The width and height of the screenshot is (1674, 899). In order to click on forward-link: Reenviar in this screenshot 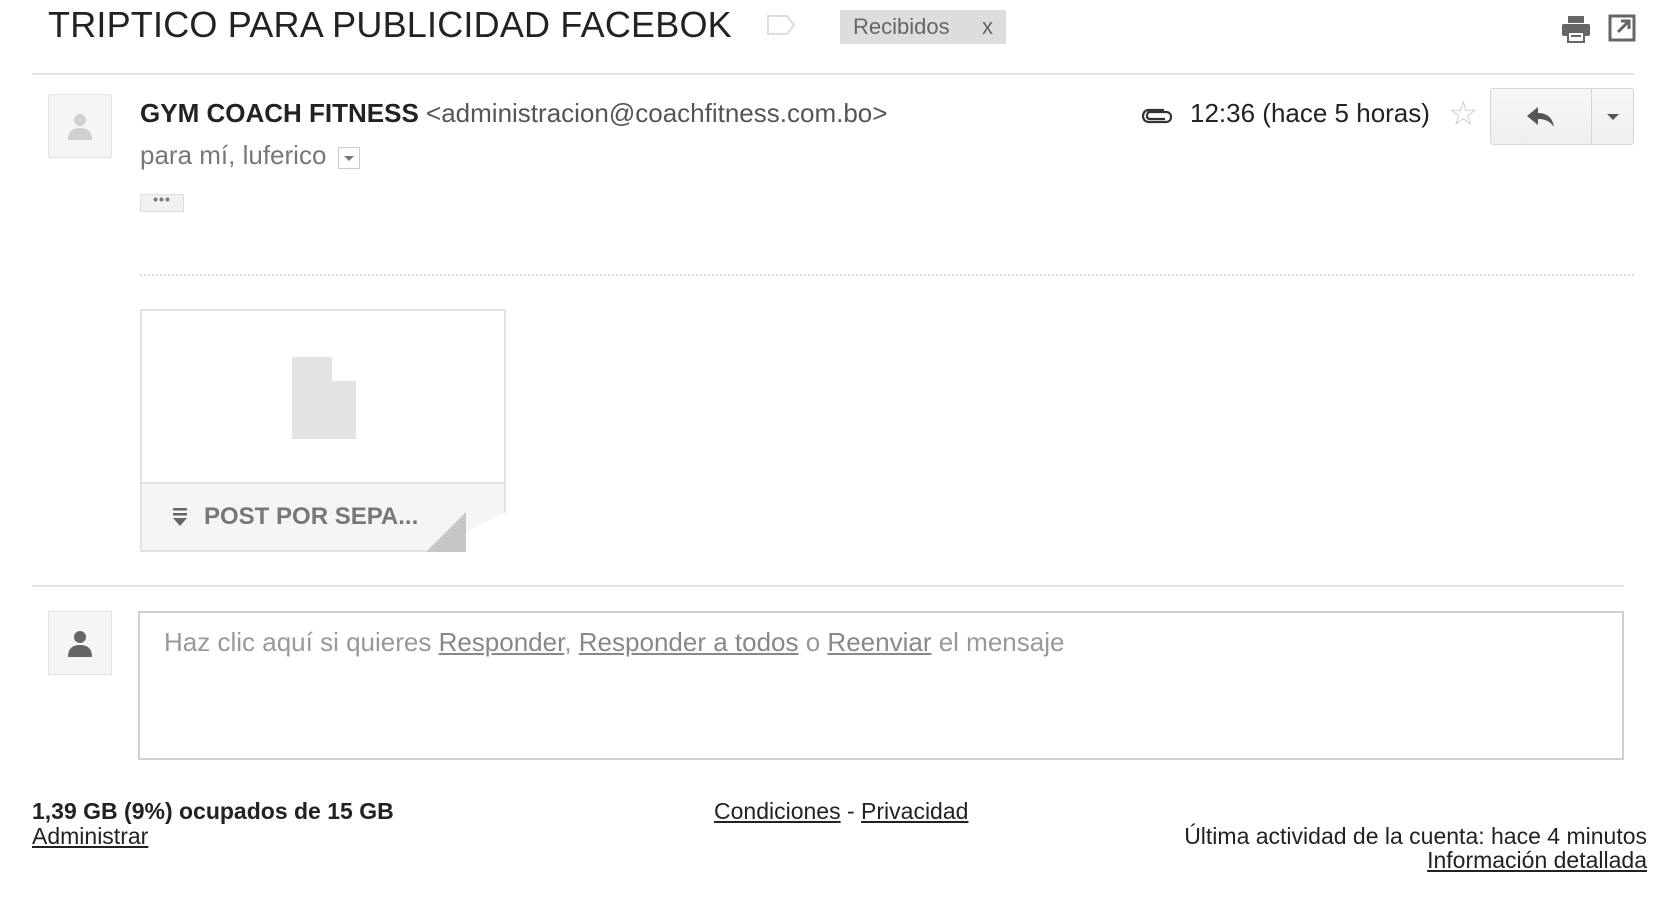, I will do `click(879, 642)`.